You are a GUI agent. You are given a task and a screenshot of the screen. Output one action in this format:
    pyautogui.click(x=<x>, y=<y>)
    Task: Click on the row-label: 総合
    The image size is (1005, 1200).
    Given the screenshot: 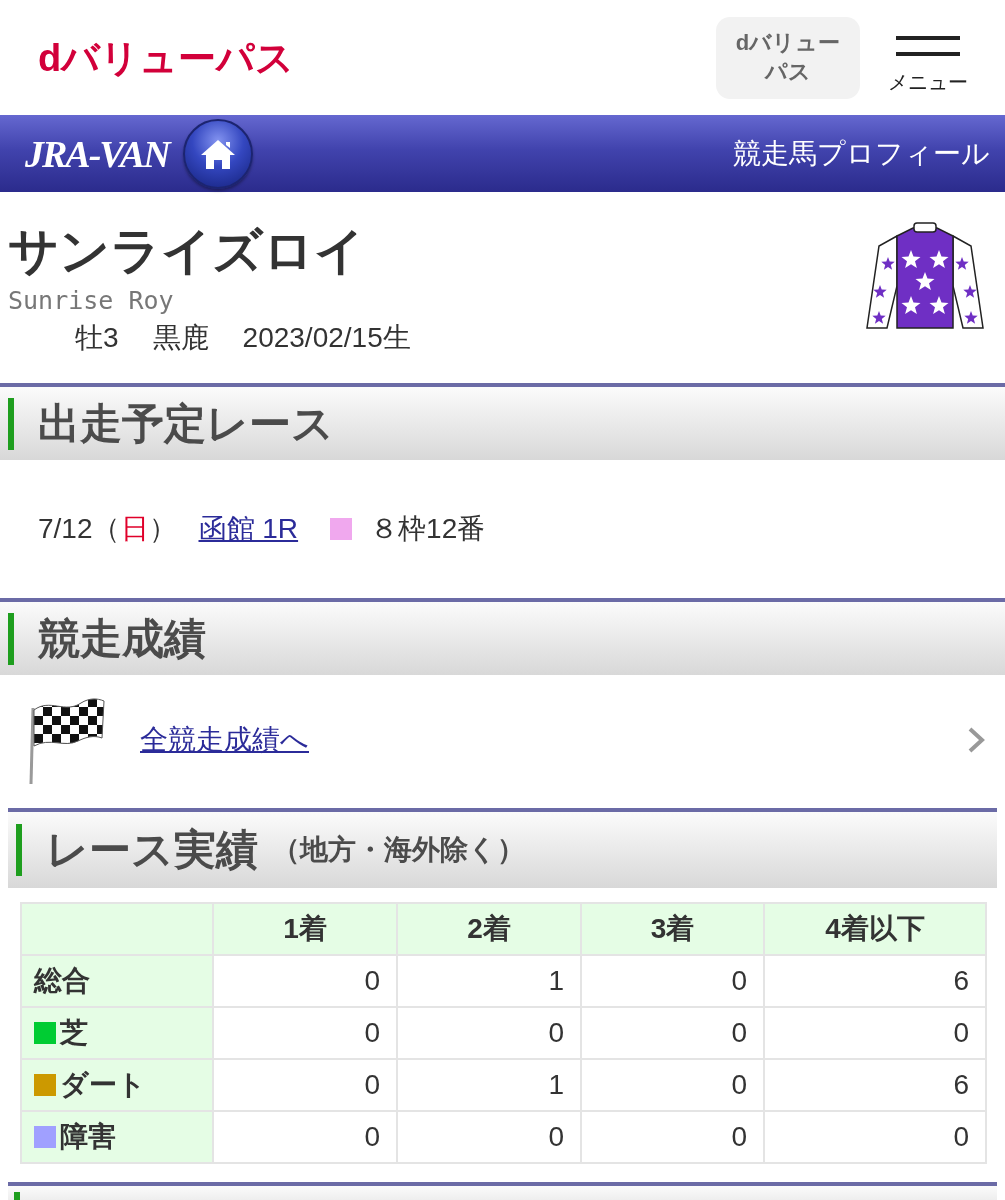 What is the action you would take?
    pyautogui.click(x=62, y=981)
    